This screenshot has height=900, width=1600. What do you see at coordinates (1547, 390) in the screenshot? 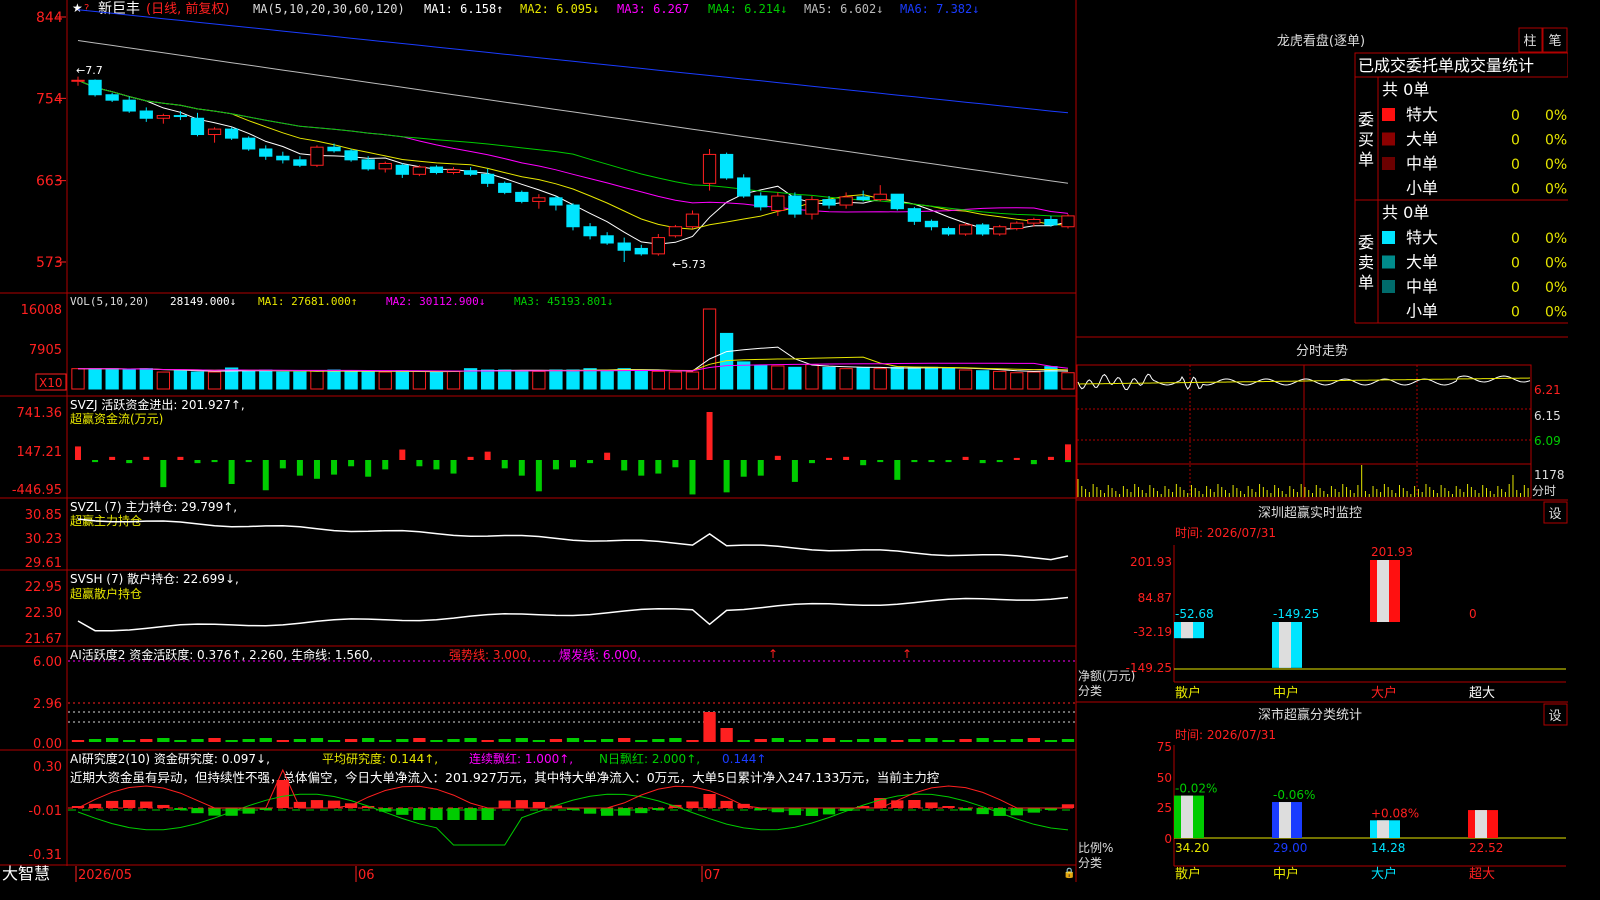
I see `intraday-y-tick: 6.21` at bounding box center [1547, 390].